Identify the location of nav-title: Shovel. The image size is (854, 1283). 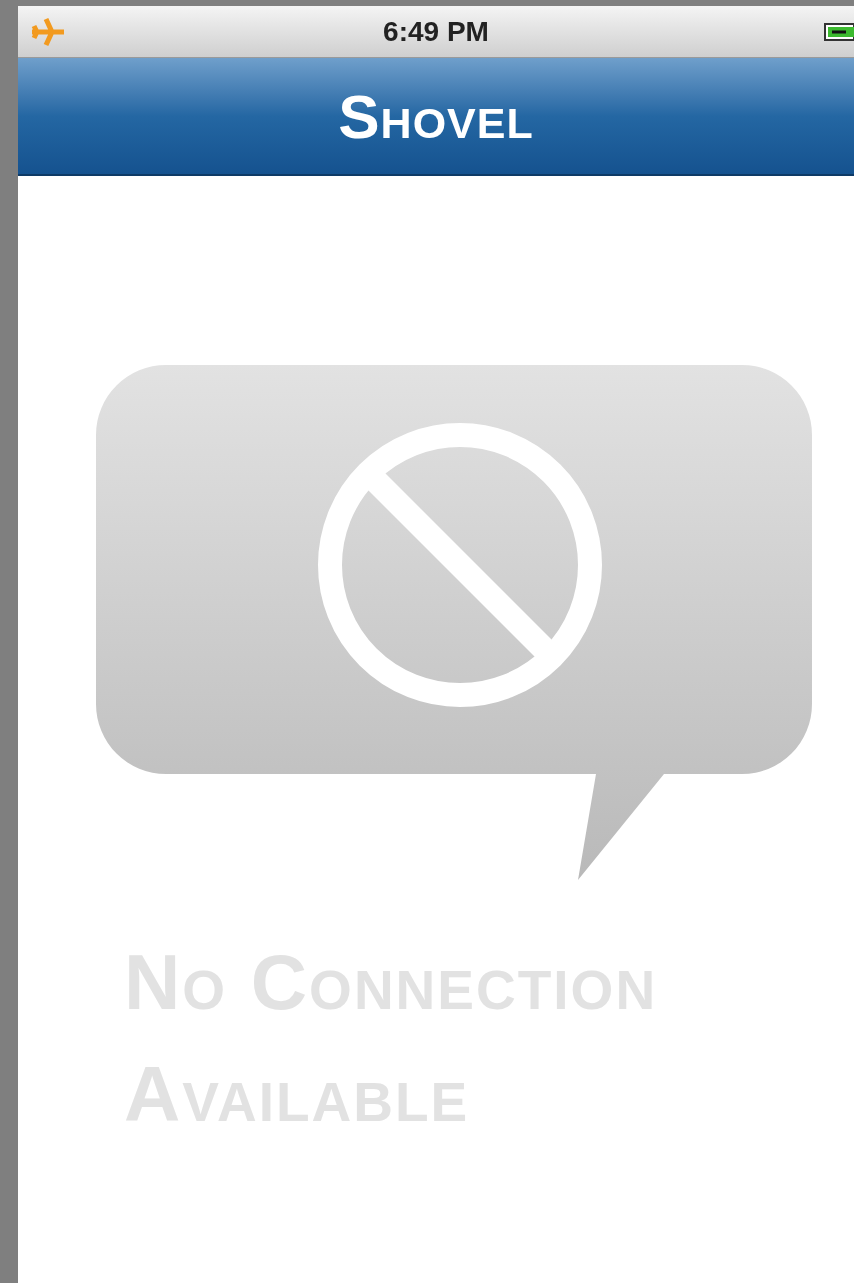
(436, 116).